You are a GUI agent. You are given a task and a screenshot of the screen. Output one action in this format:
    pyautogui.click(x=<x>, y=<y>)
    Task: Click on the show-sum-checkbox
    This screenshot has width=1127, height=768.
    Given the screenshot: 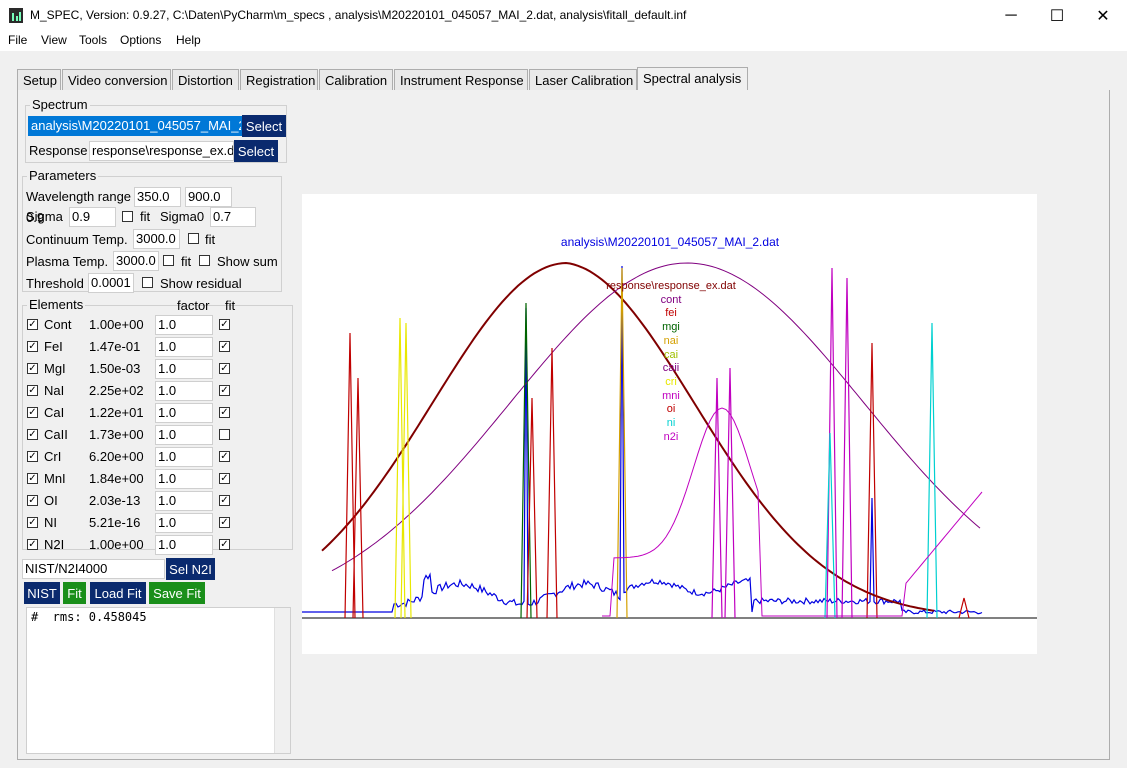 What is the action you would take?
    pyautogui.click(x=204, y=260)
    